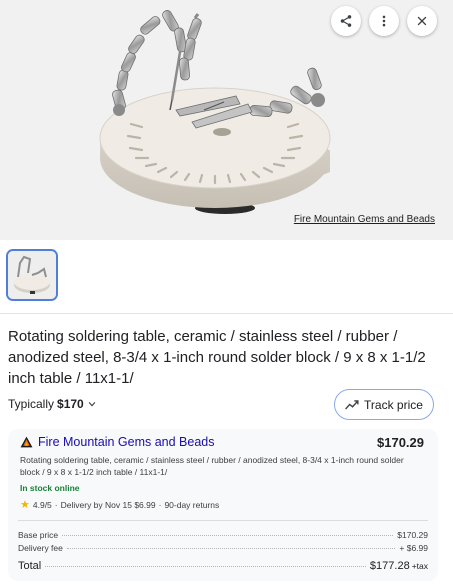 This screenshot has height=585, width=453. I want to click on typical-price-dropdown: Typically $170, so click(52, 404).